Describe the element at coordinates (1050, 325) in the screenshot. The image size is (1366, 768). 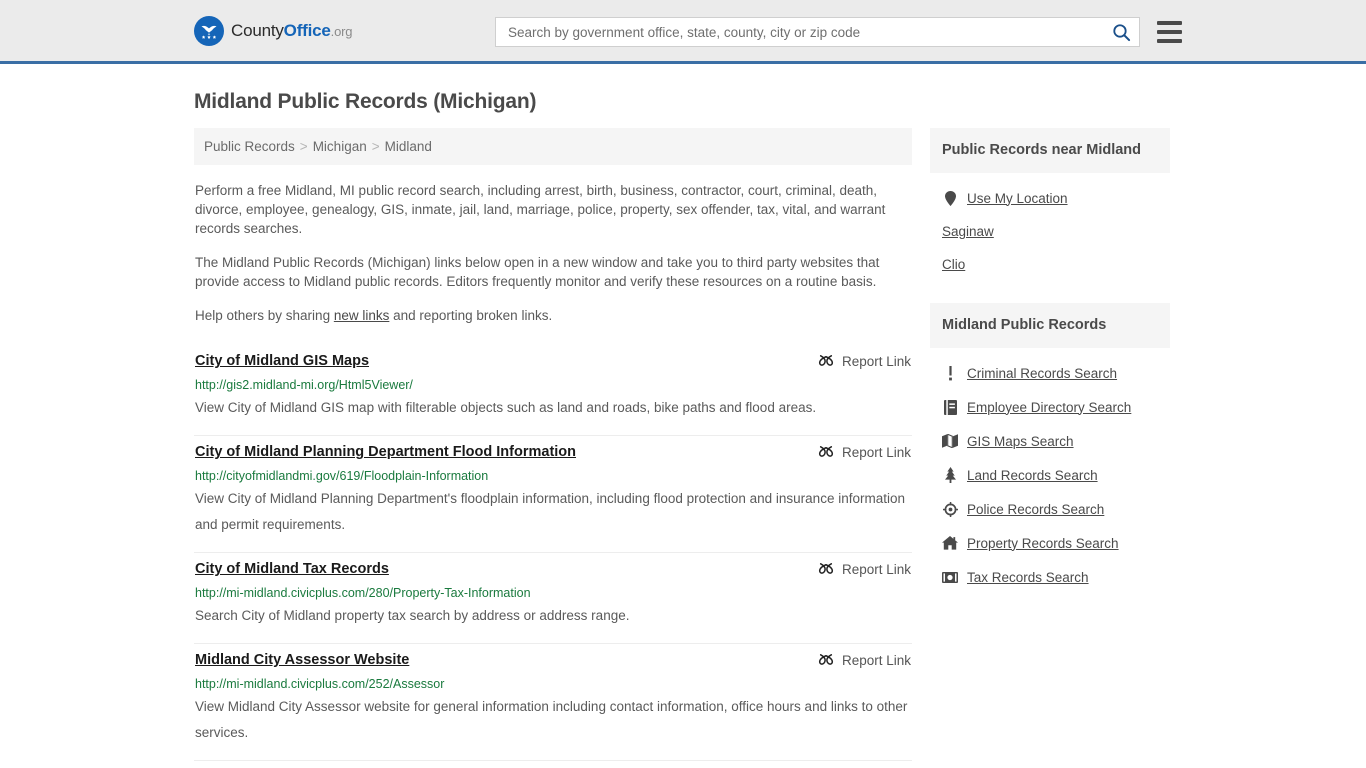
I see `card-title: Midland Public Records` at that location.